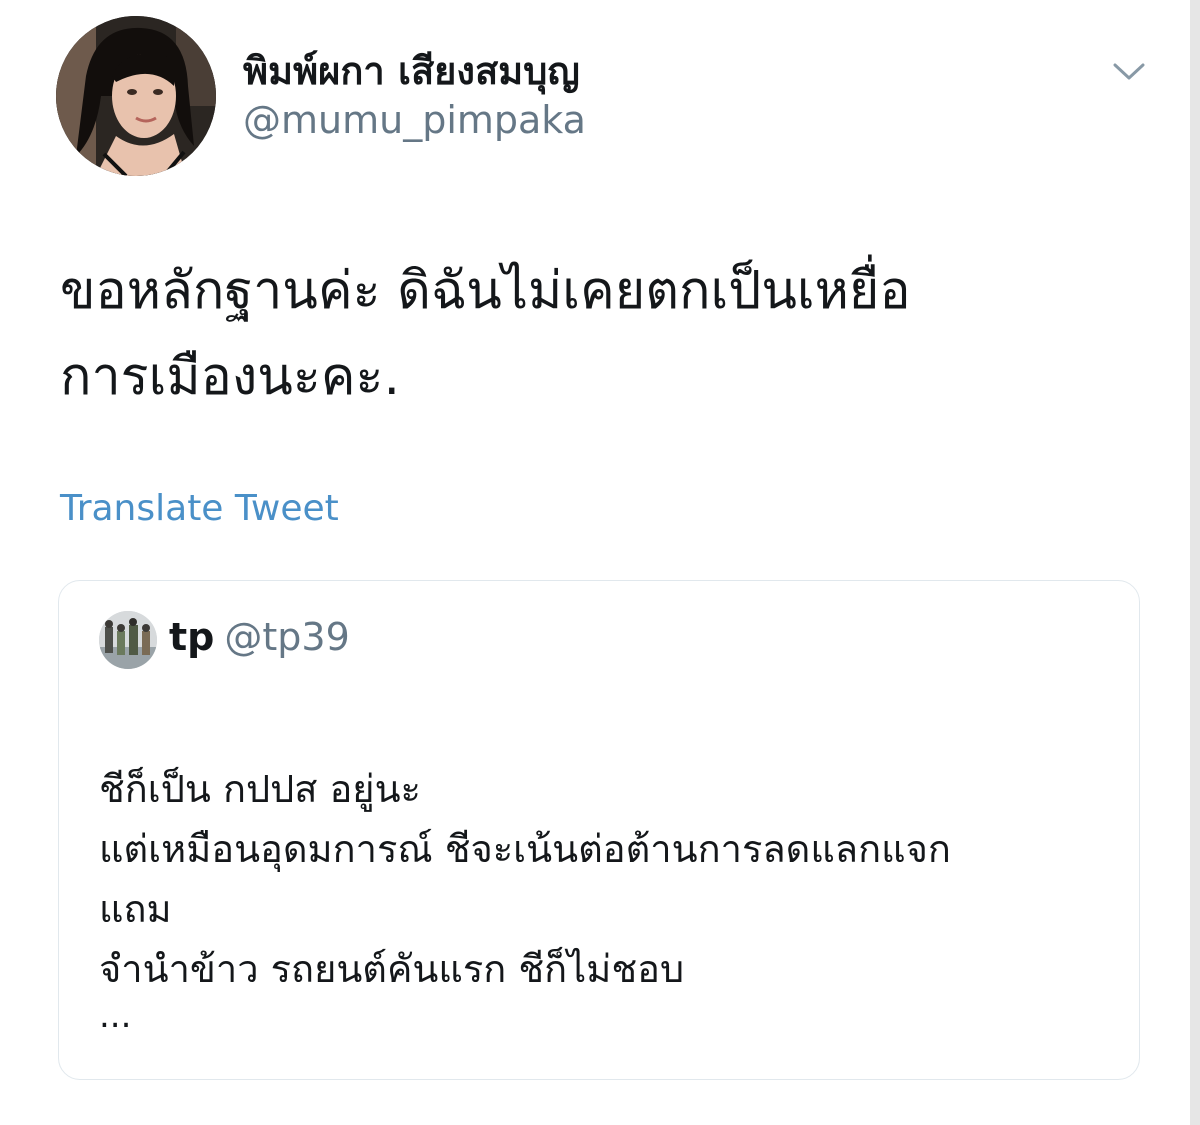 The width and height of the screenshot is (1200, 1125). Describe the element at coordinates (485, 291) in the screenshot. I see `tweet-text-line: ขอหลักฐานค่ะ ดิฉันไม่เคยตกเป็นเหยื่อ` at that location.